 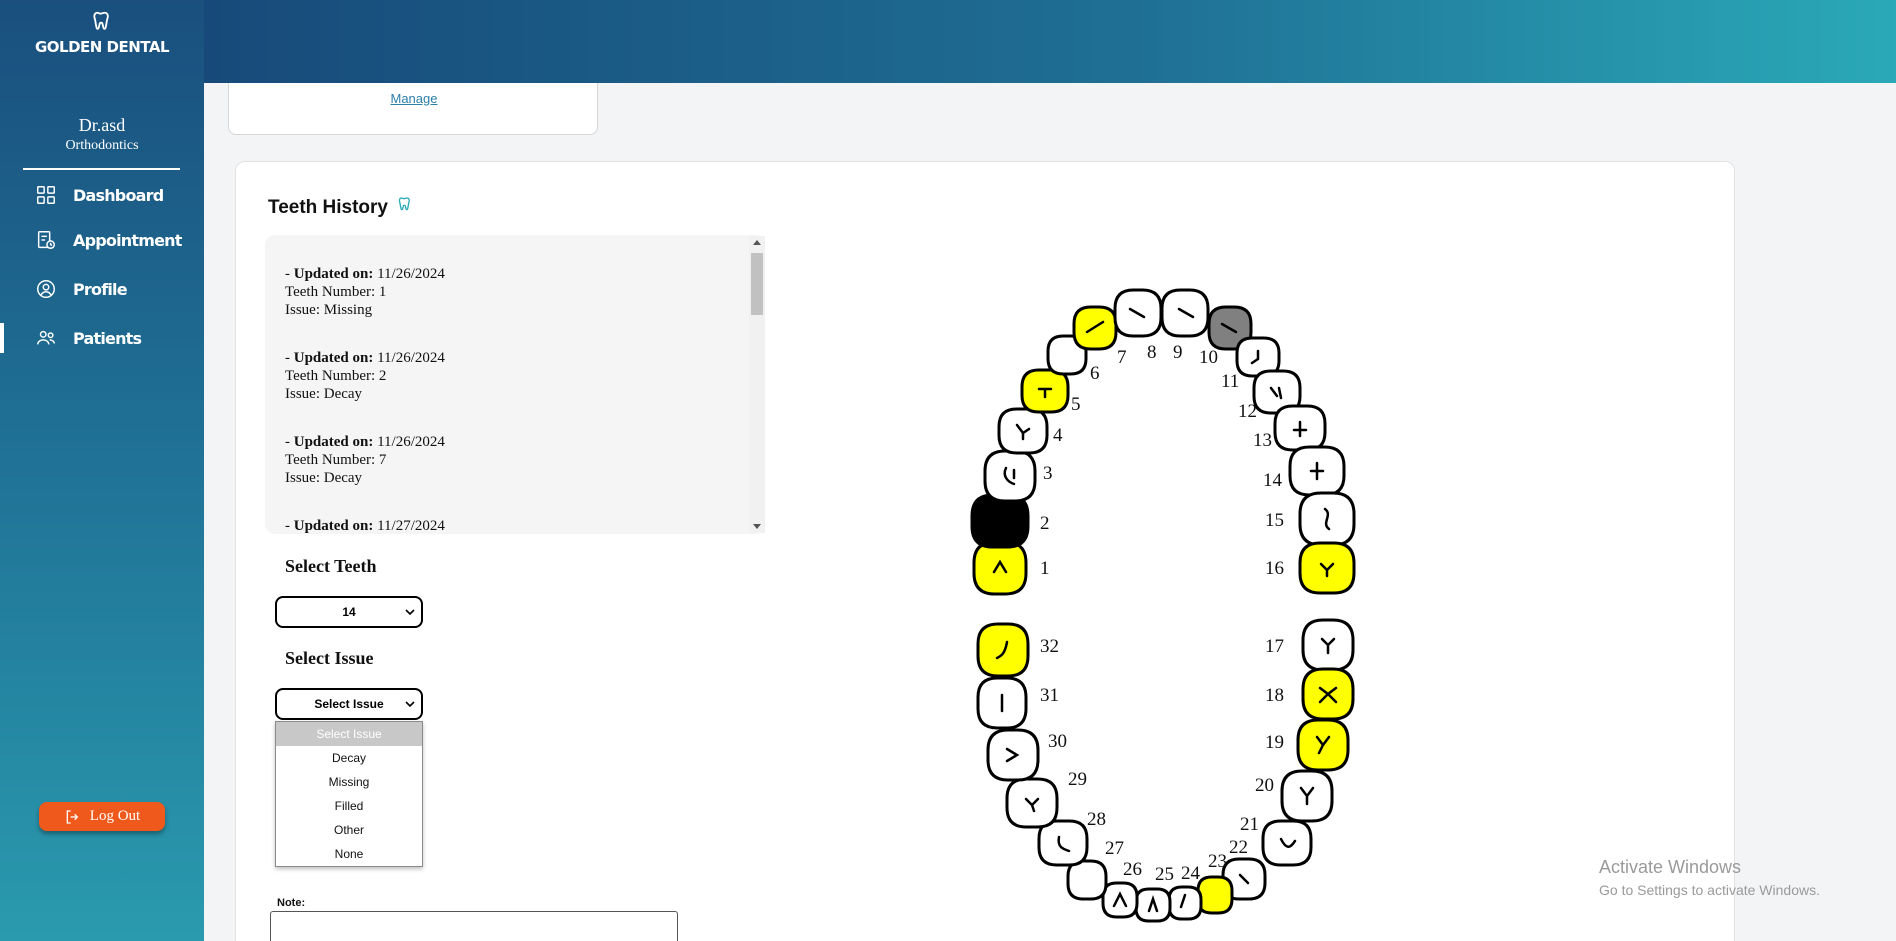 I want to click on note-label: Note:, so click(x=291, y=903).